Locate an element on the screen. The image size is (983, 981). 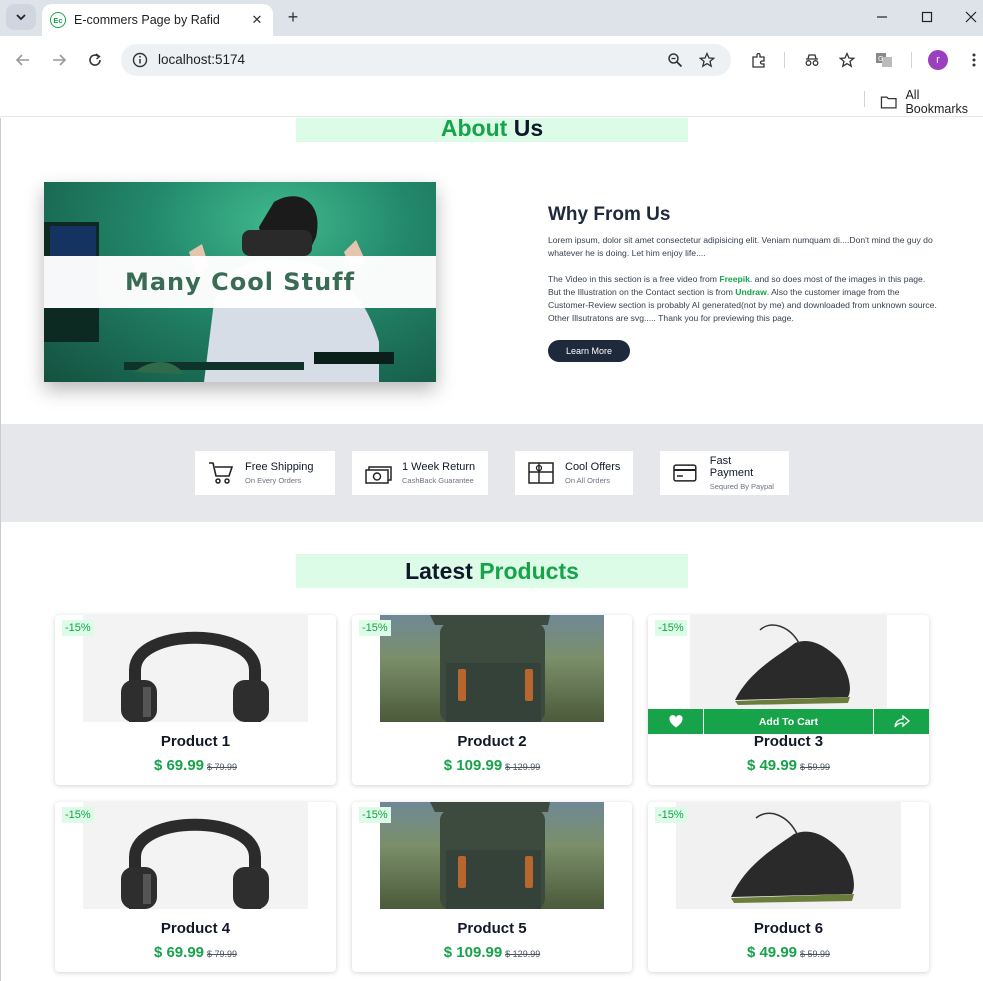
product-card: -15% Product 2 $ 109.99 $ 129.99 is located at coordinates (492, 700).